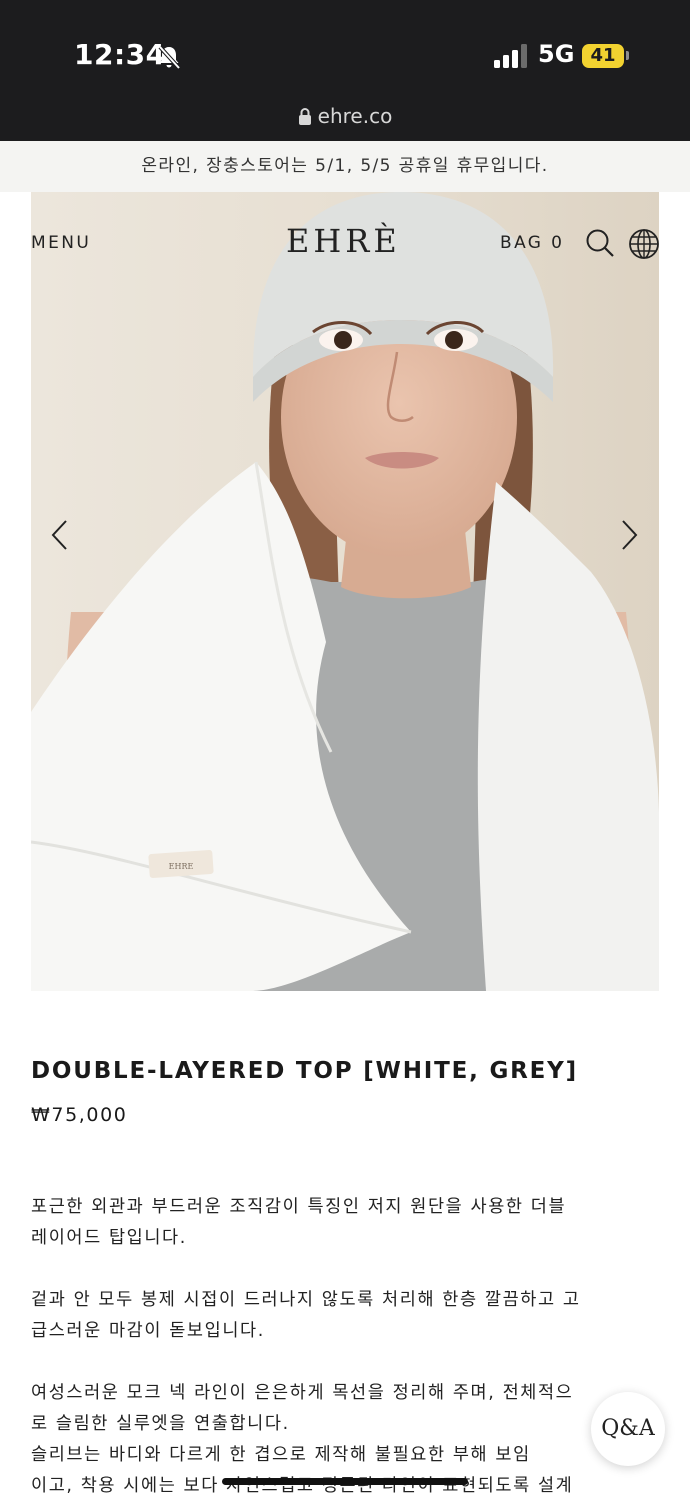 The height and width of the screenshot is (1500, 690). What do you see at coordinates (302, 1393) in the screenshot?
I see `description-line: 여성스러운 모크 넥 라인이 은은하게 목선을 정리해 주며, 전체적으` at bounding box center [302, 1393].